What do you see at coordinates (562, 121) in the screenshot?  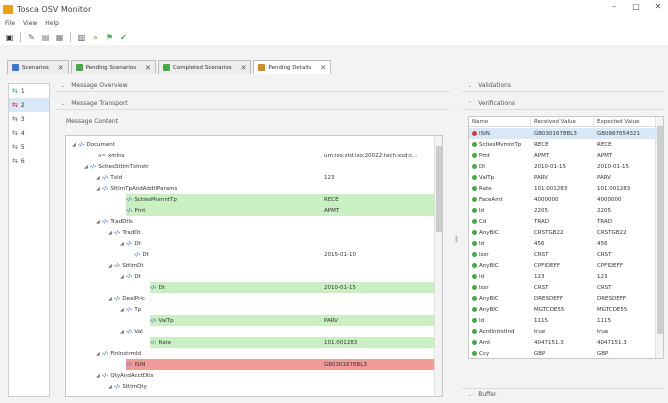 I see `column-received: Received Value` at bounding box center [562, 121].